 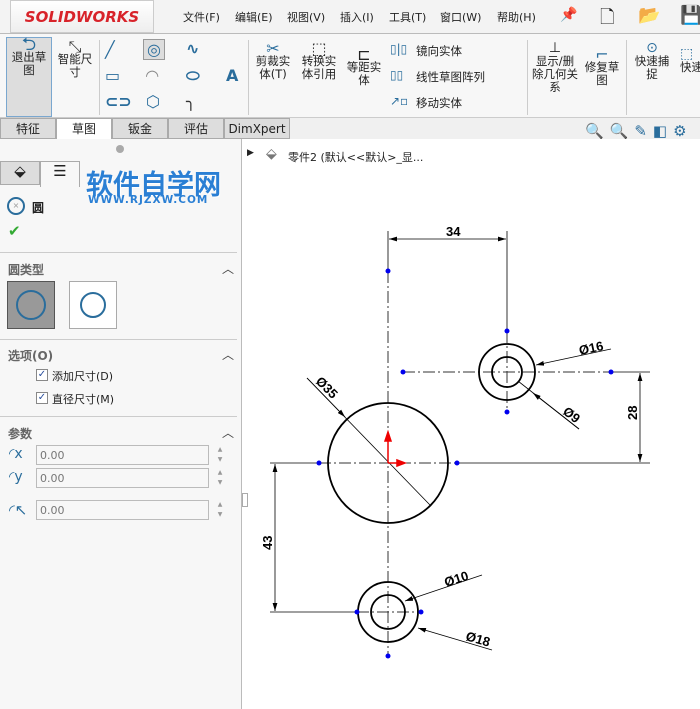 What do you see at coordinates (327, 388) in the screenshot?
I see `dim-dia35: Ø35` at bounding box center [327, 388].